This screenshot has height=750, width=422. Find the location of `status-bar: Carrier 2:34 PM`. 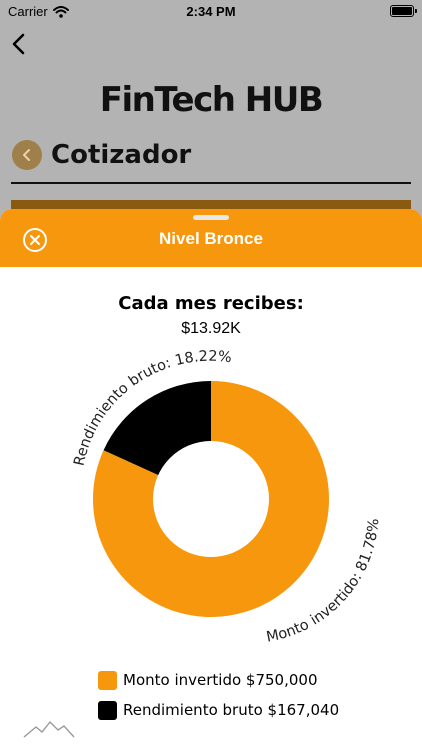

status-bar: Carrier 2:34 PM is located at coordinates (211, 11).